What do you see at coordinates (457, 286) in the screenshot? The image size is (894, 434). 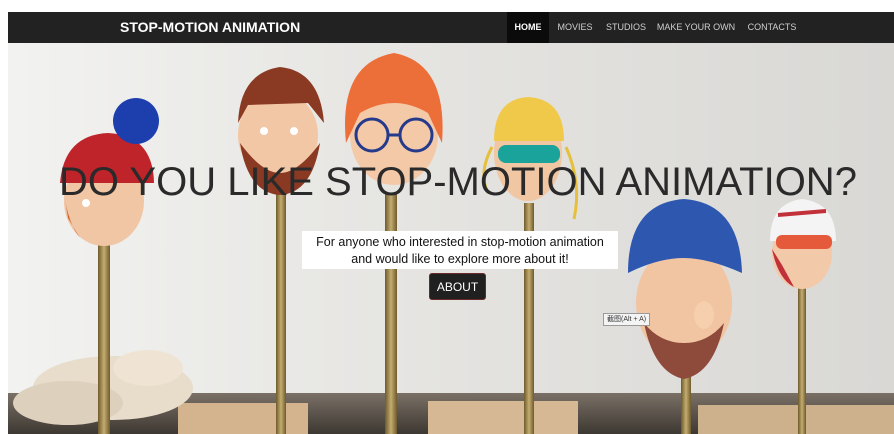 I see `about-button: ABOUT` at bounding box center [457, 286].